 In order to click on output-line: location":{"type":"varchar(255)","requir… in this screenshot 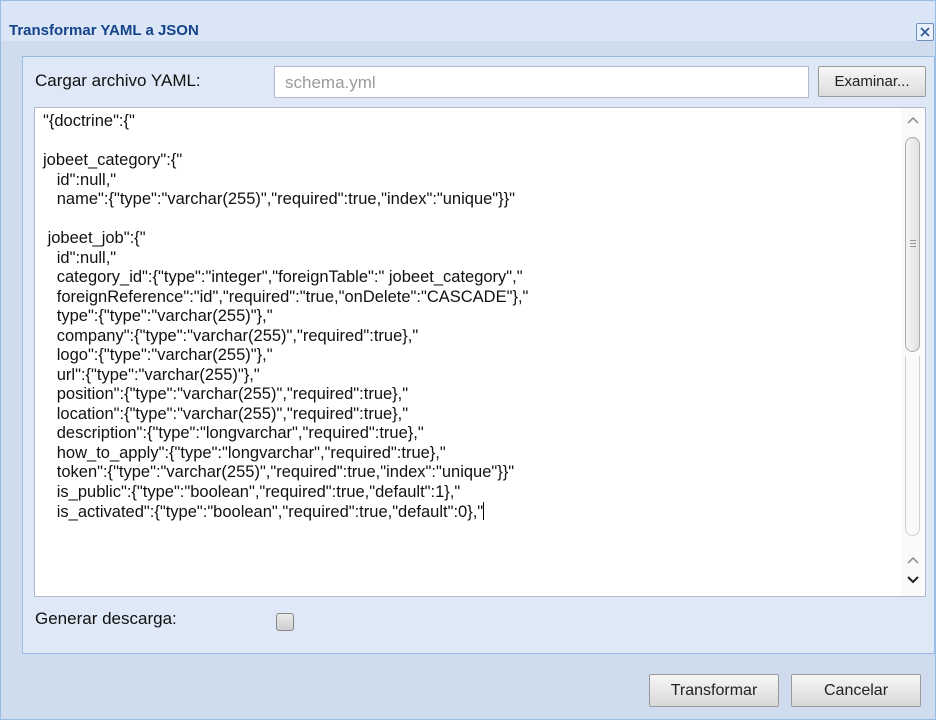, I will do `click(226, 413)`.